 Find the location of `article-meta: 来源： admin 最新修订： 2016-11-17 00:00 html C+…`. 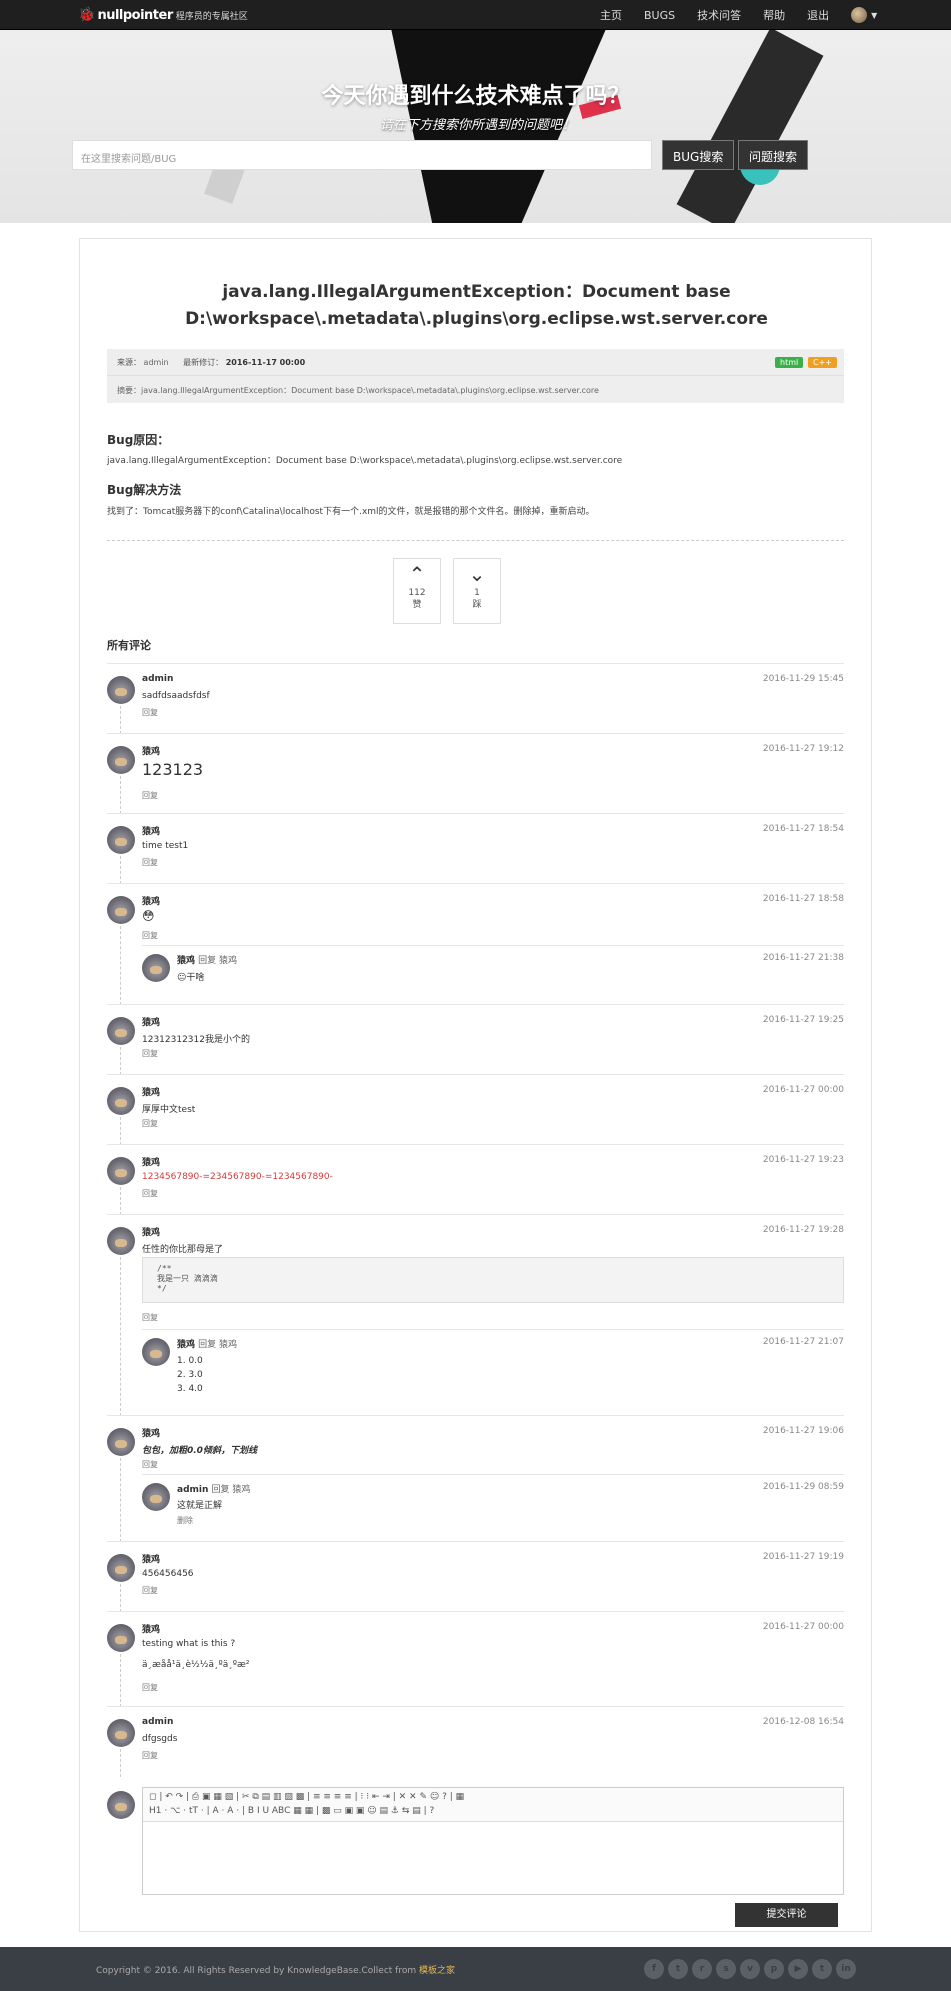

article-meta: 来源： admin 最新修订： 2016-11-17 00:00 html C+… is located at coordinates (475, 376).